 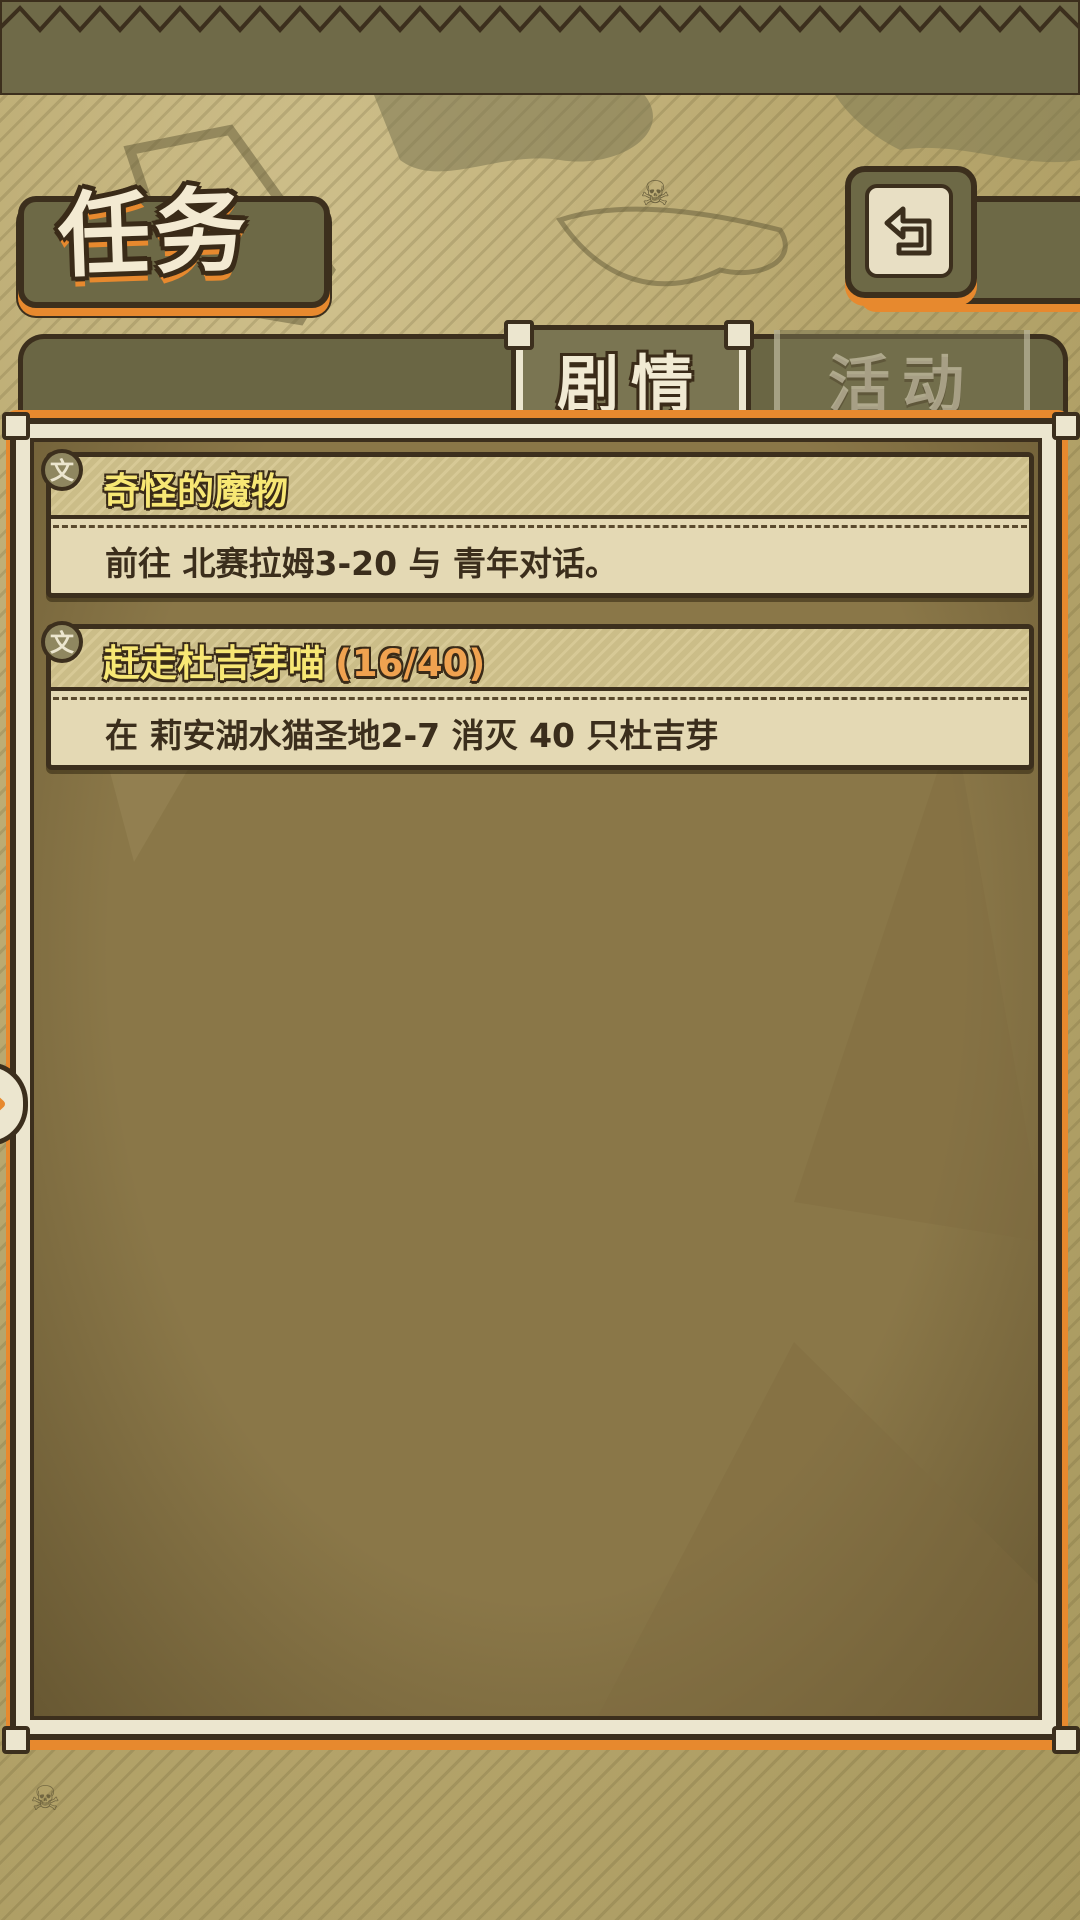 What do you see at coordinates (537, 523) in the screenshot?
I see `quest-item: 文 奇怪的魔物 前往 北赛拉姆3-20 与 青年对话。` at bounding box center [537, 523].